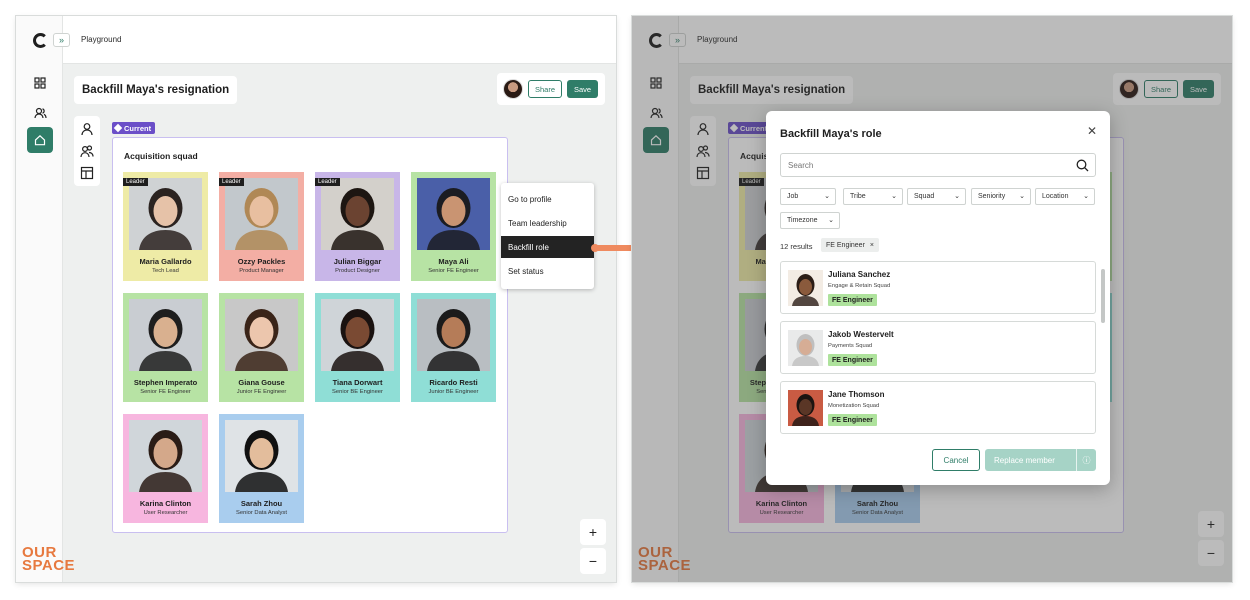  What do you see at coordinates (165, 261) in the screenshot?
I see `member-name: Maria Gallardo` at bounding box center [165, 261].